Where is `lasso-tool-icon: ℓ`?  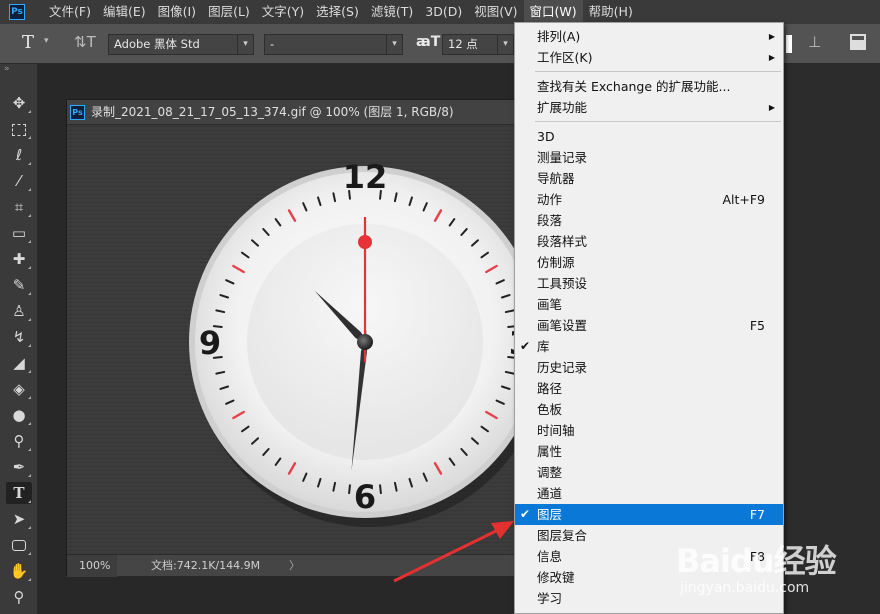 lasso-tool-icon: ℓ is located at coordinates (19, 155).